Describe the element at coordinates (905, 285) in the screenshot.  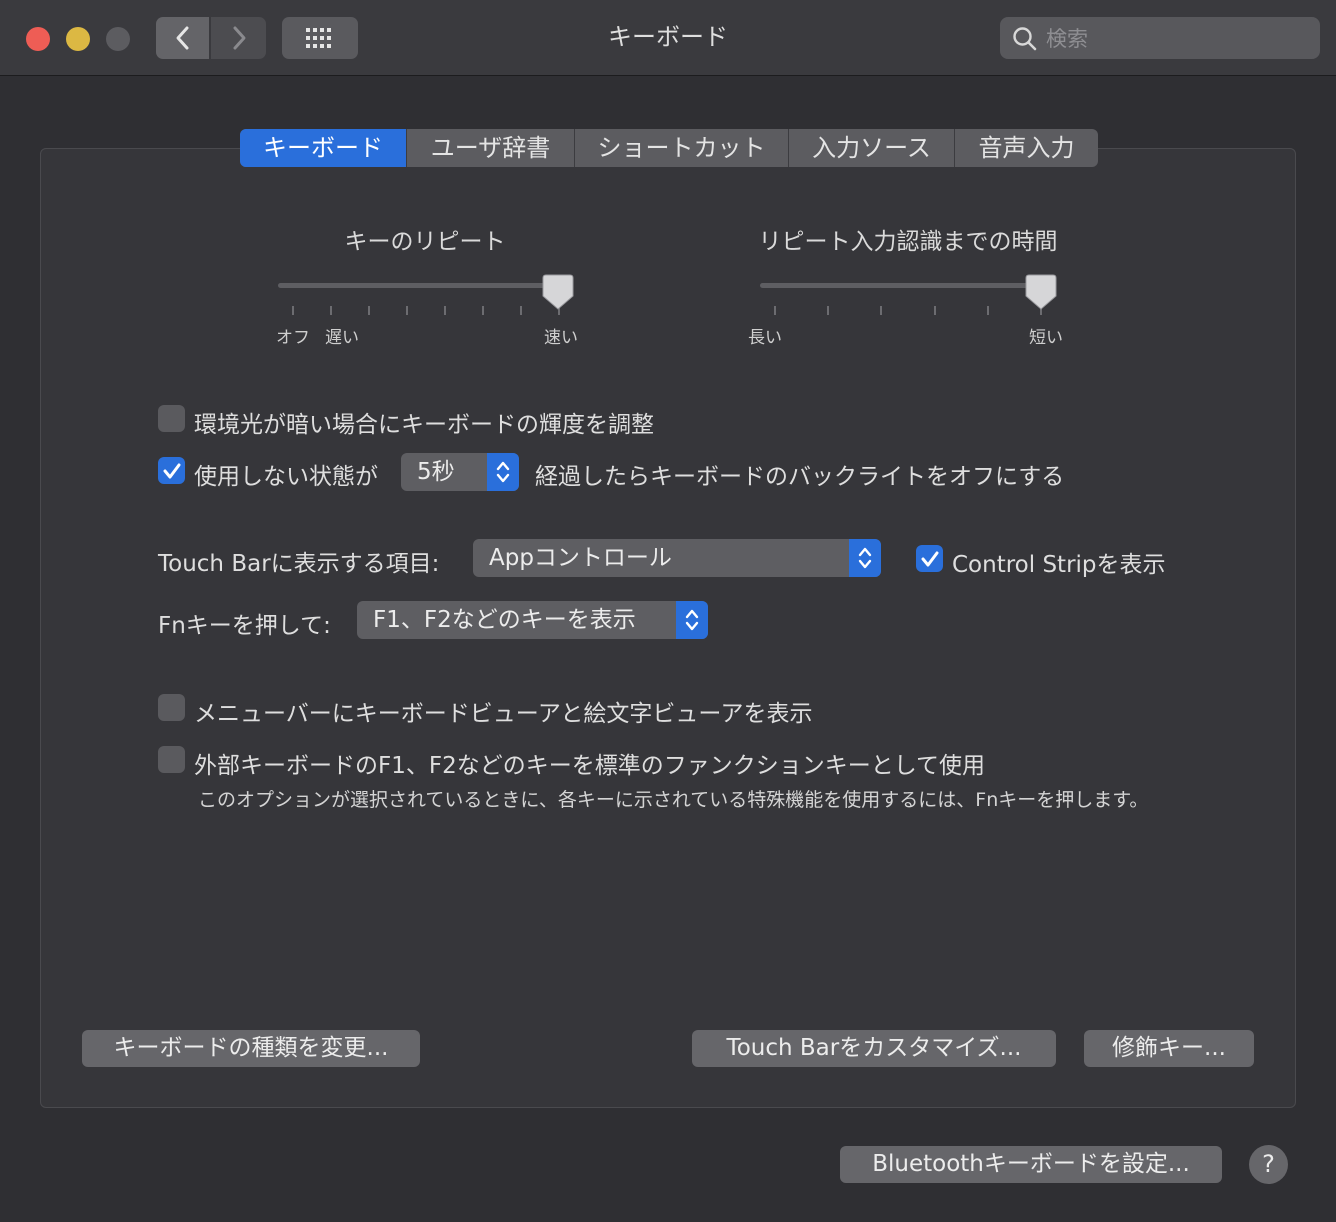
I see `repeat-delay-track` at that location.